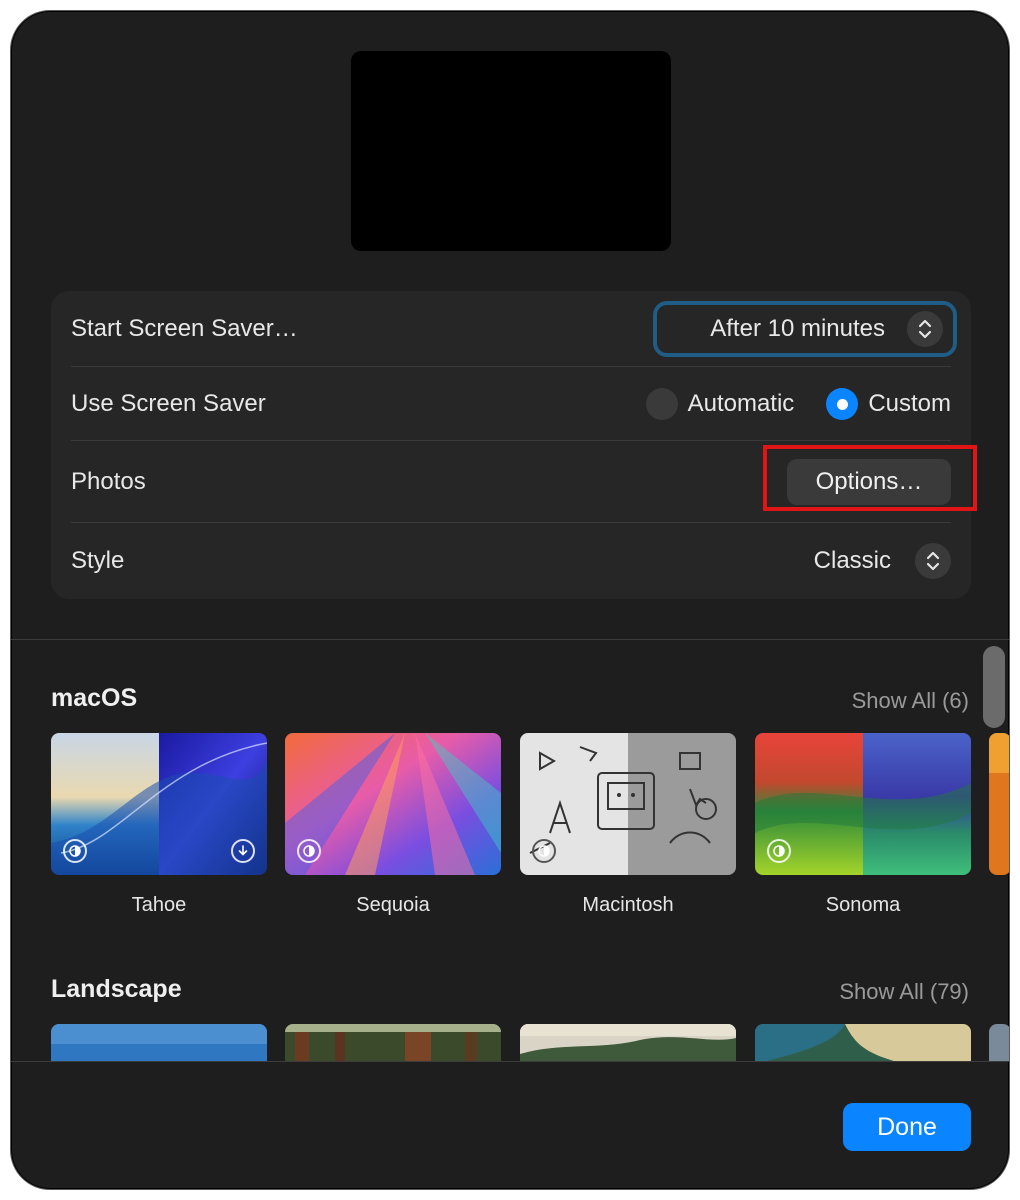  I want to click on style-row: Style Classic, so click(511, 561).